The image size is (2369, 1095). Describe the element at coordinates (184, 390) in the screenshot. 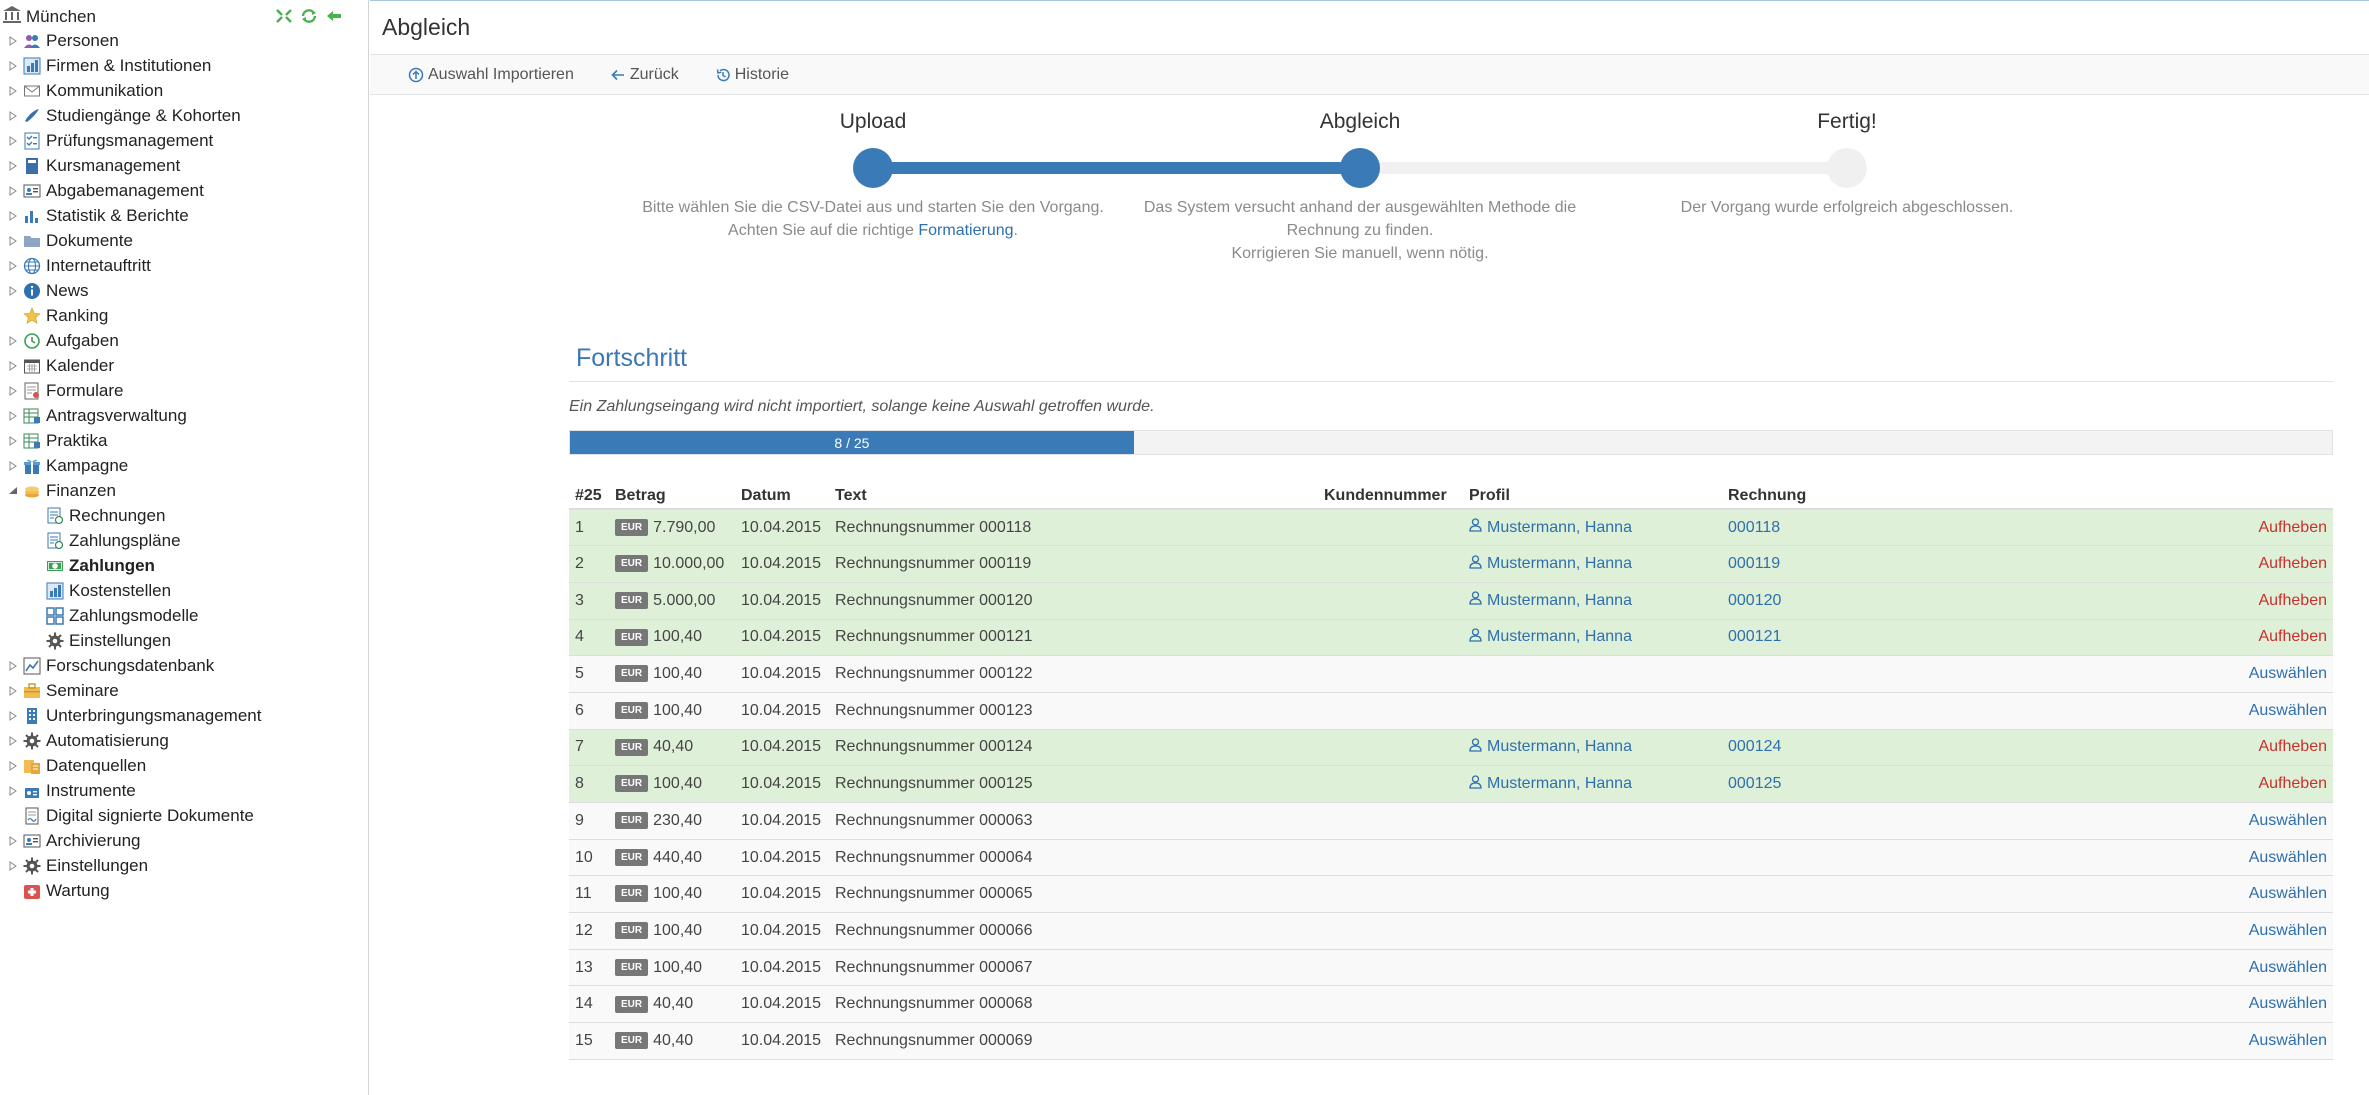

I see `sidebar-item-formulare: Formulare` at that location.